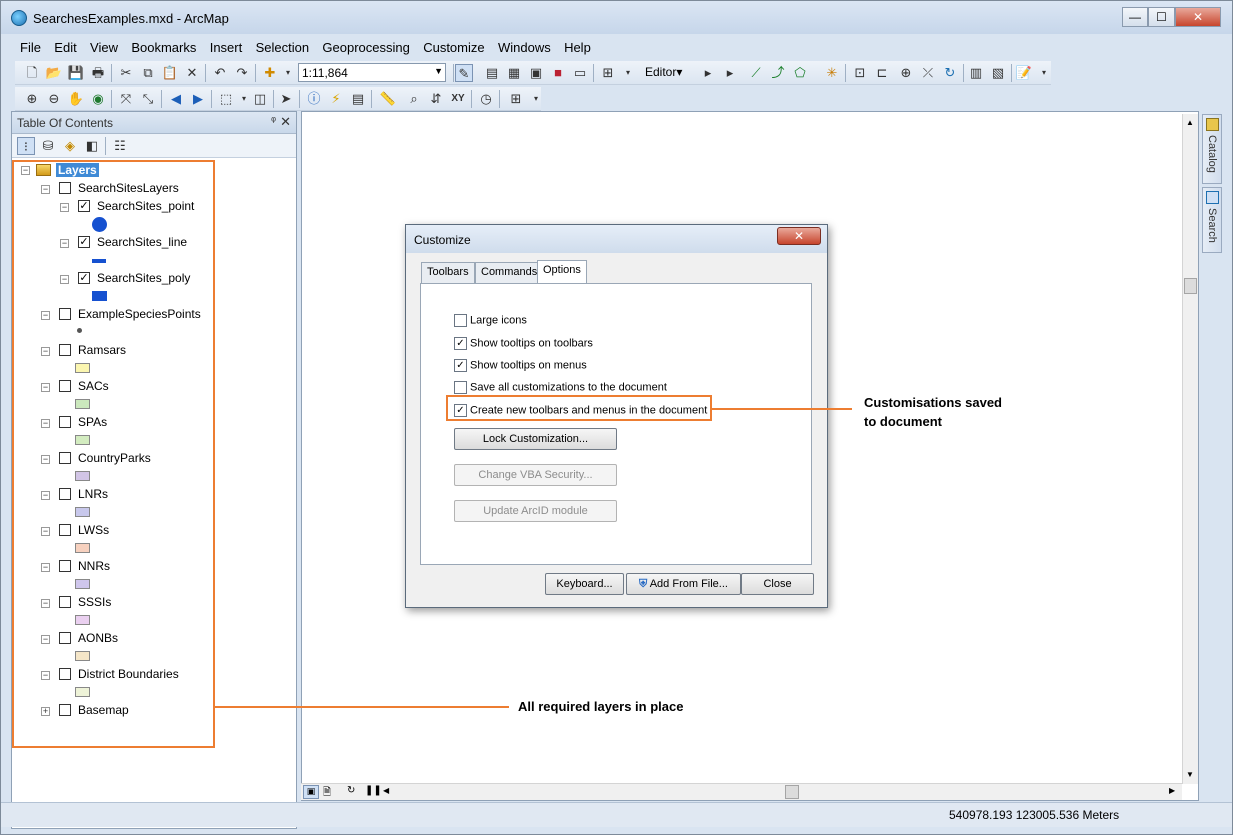 The height and width of the screenshot is (835, 1233). Describe the element at coordinates (226, 99) in the screenshot. I see `select-features-icon: ⬚` at that location.